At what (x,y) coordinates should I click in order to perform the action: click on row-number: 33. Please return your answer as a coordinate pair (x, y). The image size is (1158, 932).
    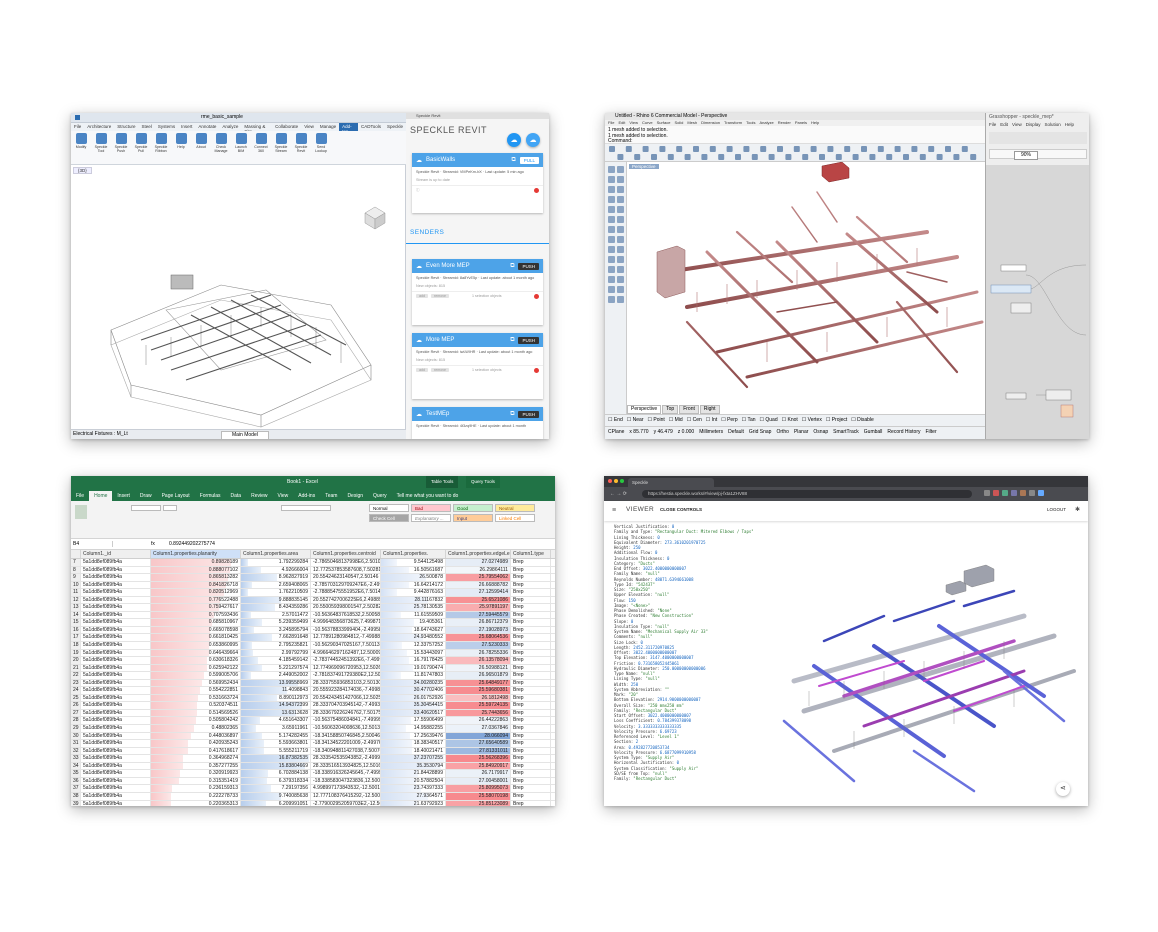
    Looking at the image, I should click on (76, 758).